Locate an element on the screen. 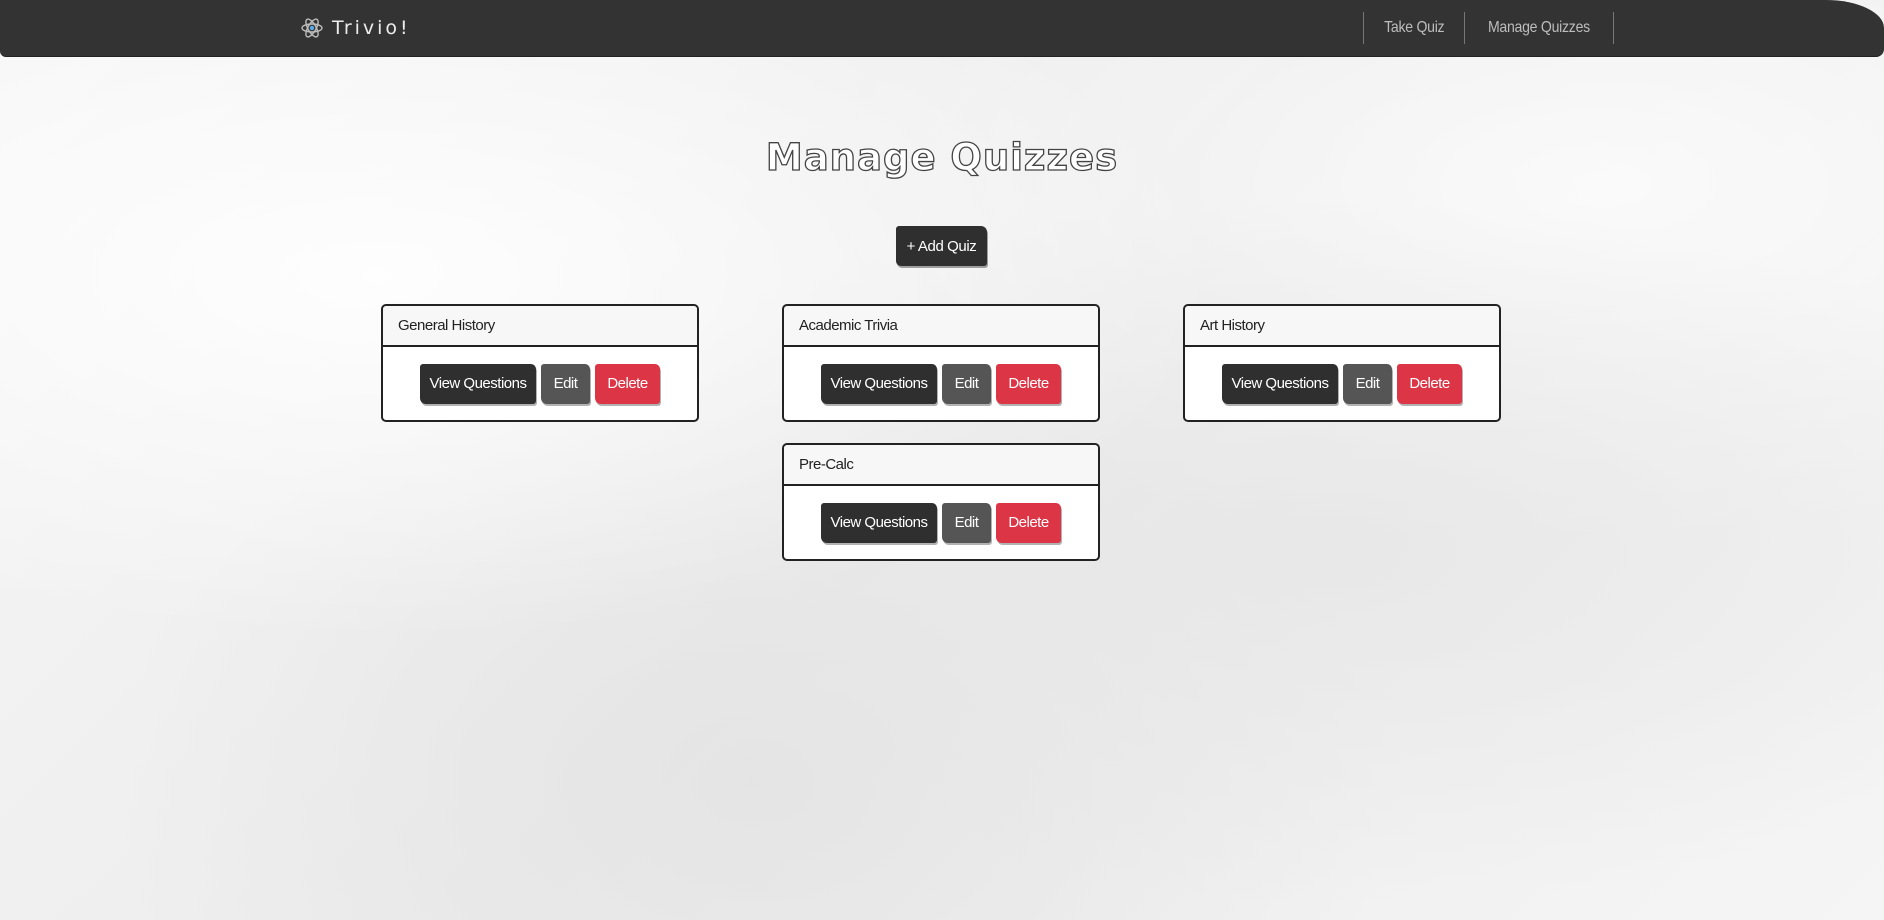  quiz-title: Academic Trivia is located at coordinates (848, 325).